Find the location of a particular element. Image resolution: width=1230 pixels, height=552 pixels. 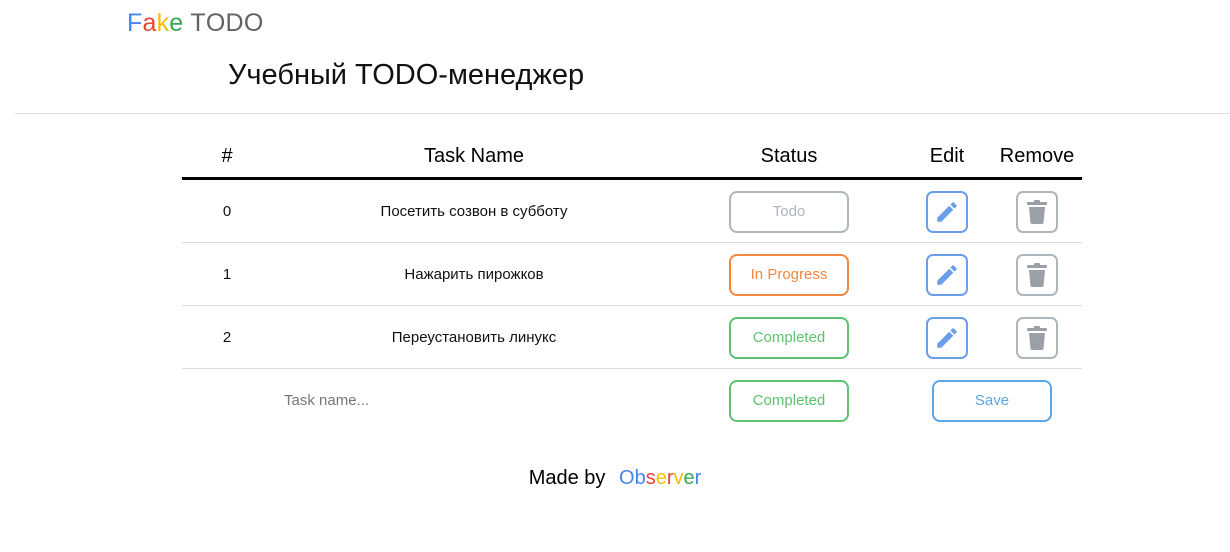

table-row: 1 Нажарить пирожков In Progress is located at coordinates (632, 274).